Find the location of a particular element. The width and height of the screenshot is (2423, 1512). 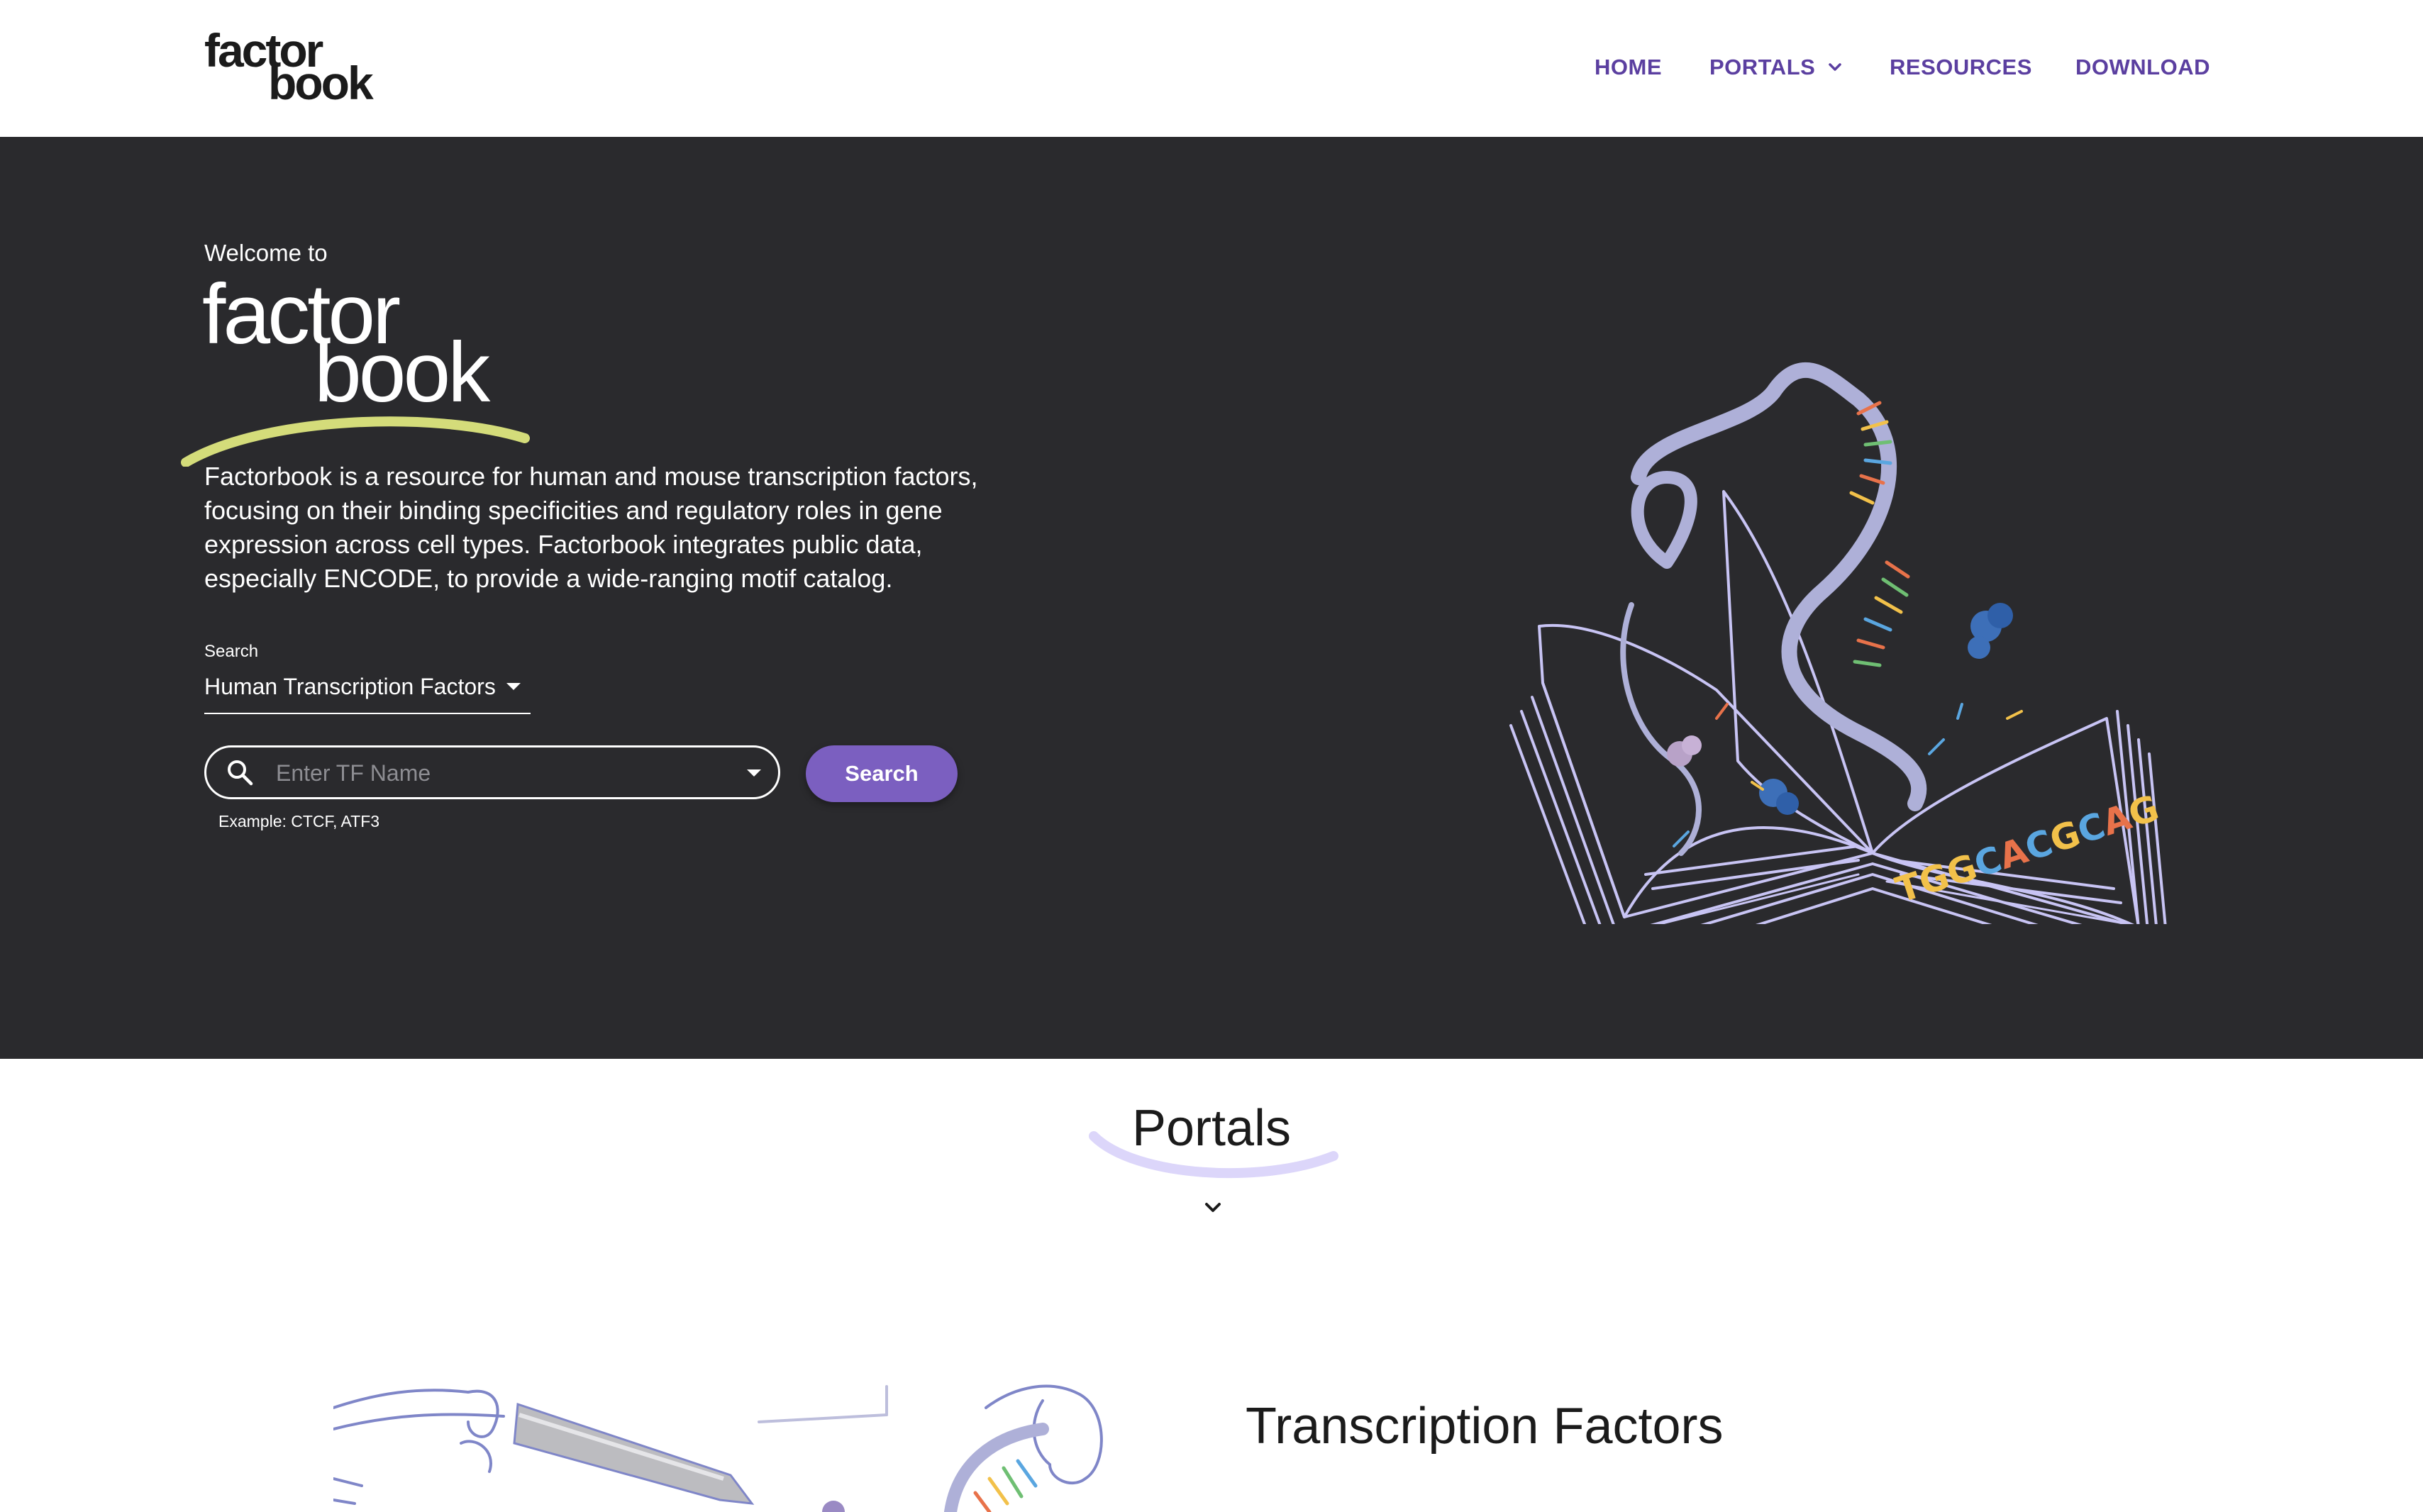

search-type-select: Human Transcription Factors is located at coordinates (367, 692).